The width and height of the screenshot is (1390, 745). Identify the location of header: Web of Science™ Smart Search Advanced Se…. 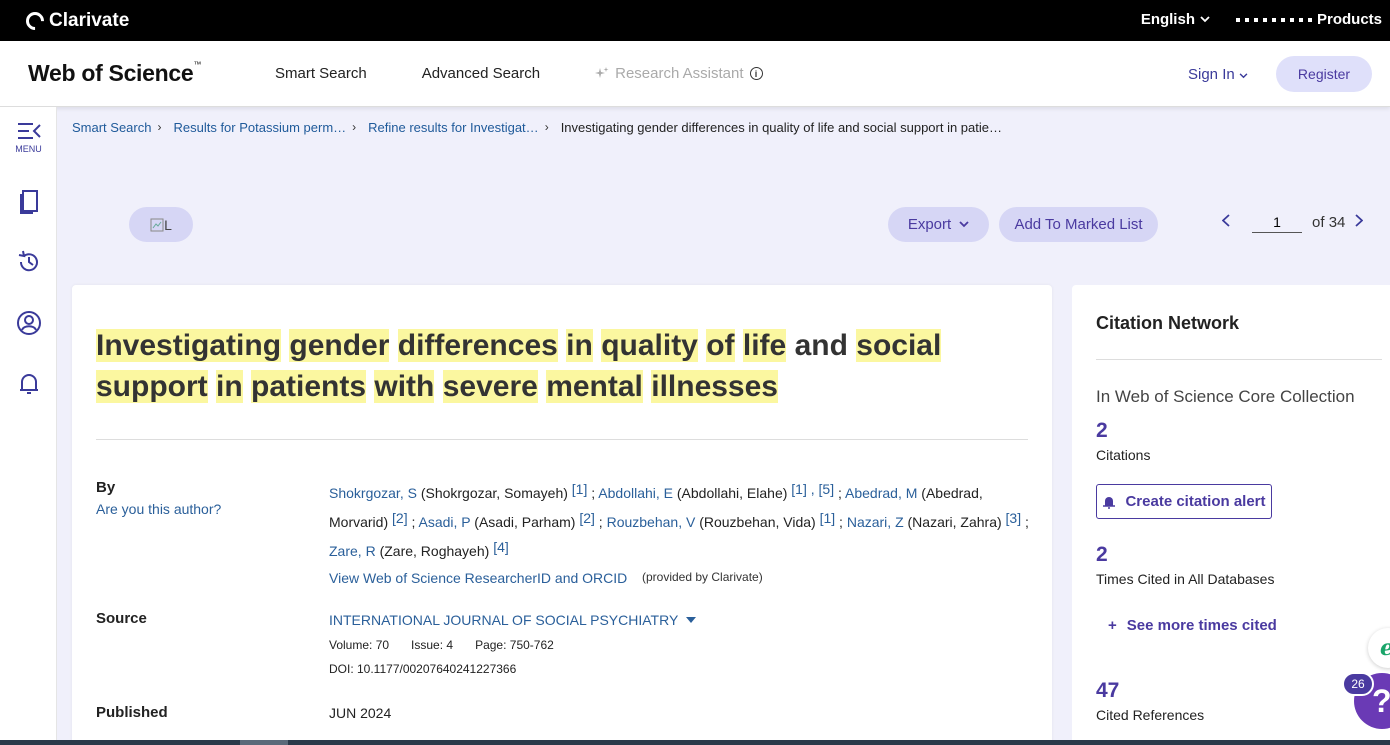
(695, 74).